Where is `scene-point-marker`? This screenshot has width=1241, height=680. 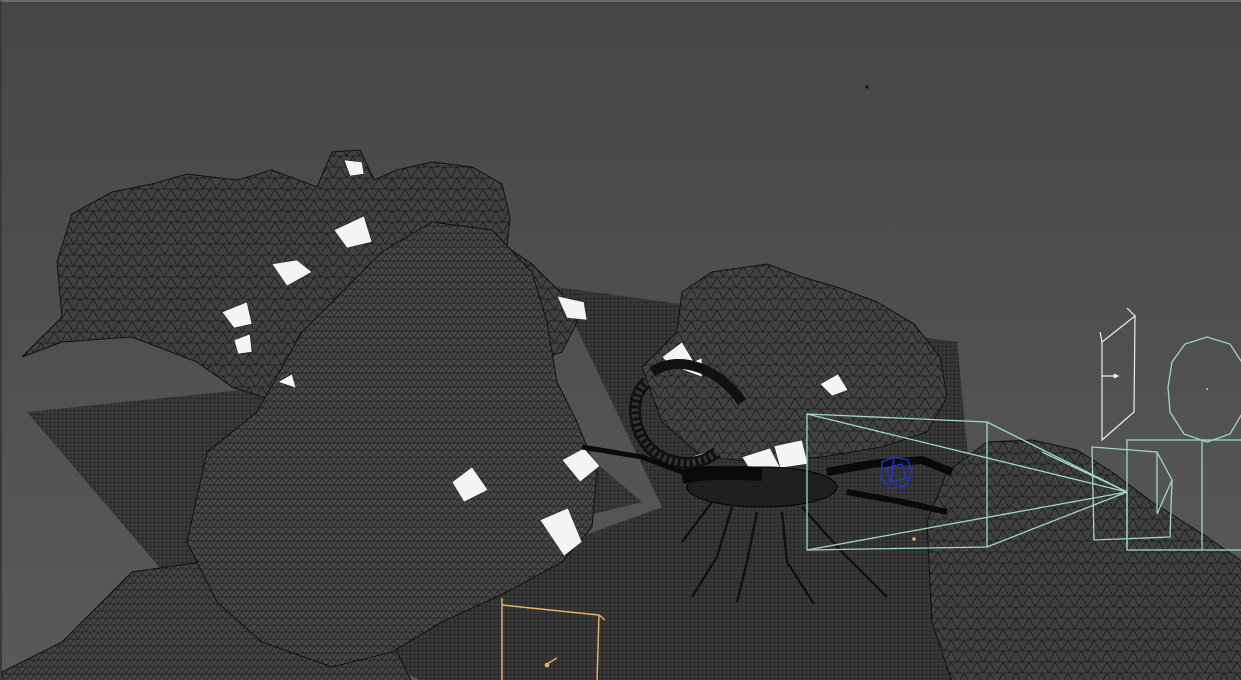 scene-point-marker is located at coordinates (867, 87).